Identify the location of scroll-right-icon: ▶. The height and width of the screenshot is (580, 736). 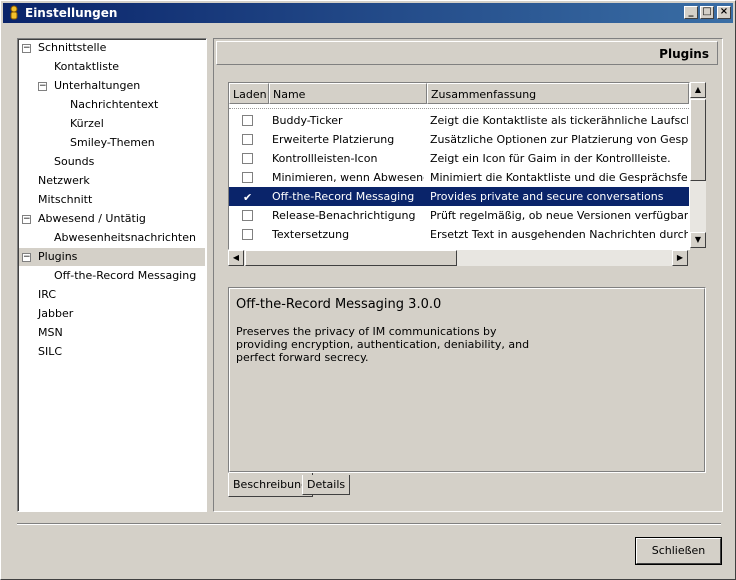
(680, 258).